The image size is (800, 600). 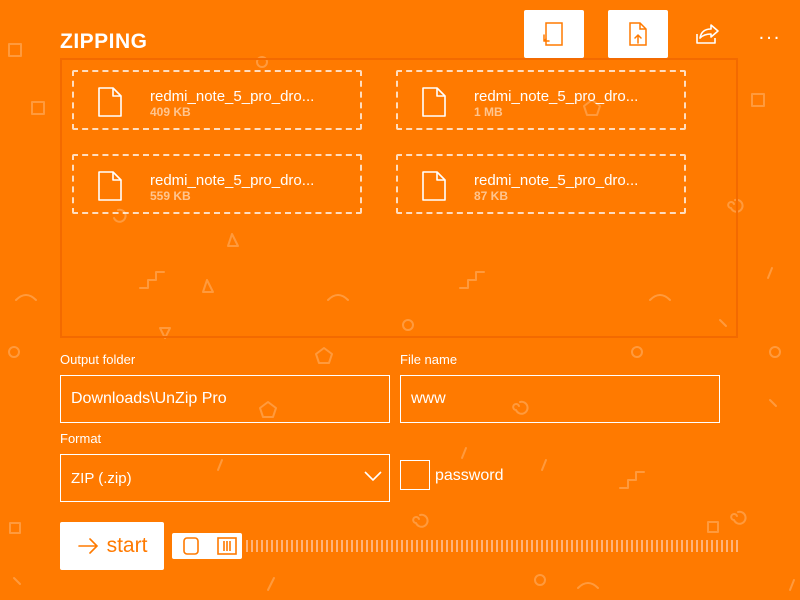 I want to click on file-item: redmi_note_5_pro_dro... 87 KB, so click(x=541, y=184).